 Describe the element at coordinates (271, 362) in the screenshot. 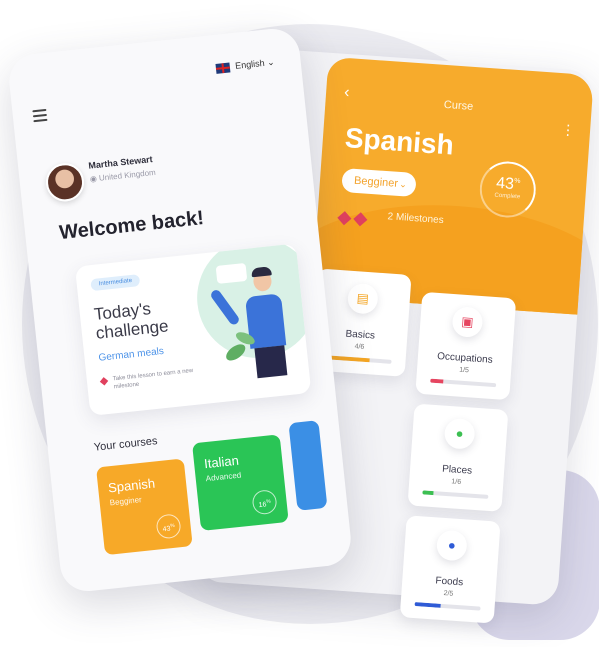

I see `illustration-legs` at that location.